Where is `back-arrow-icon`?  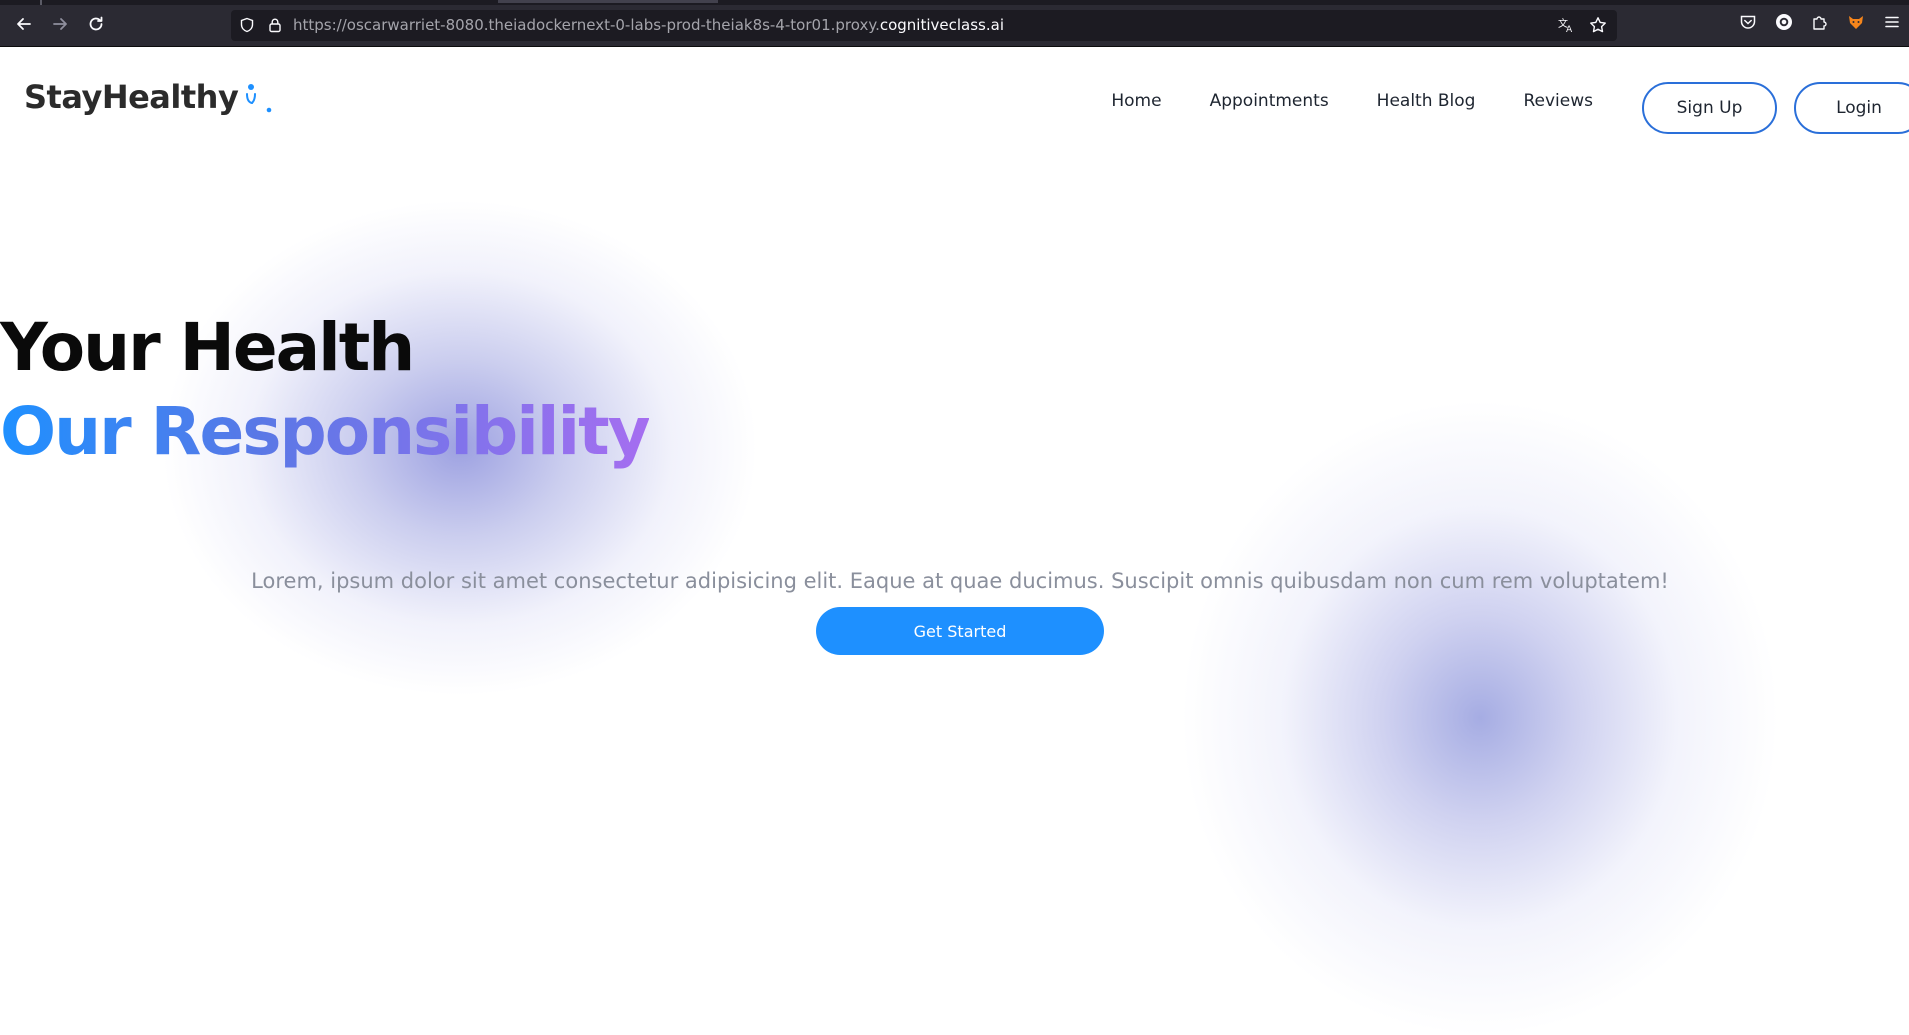
back-arrow-icon is located at coordinates (24, 24).